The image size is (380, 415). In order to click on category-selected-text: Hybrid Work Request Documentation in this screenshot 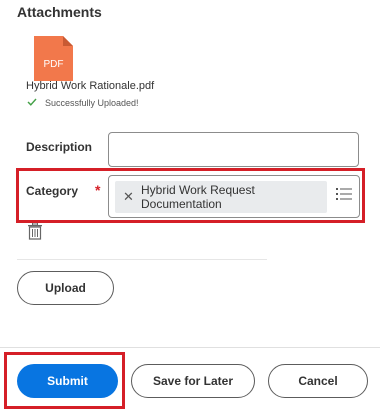, I will do `click(198, 197)`.